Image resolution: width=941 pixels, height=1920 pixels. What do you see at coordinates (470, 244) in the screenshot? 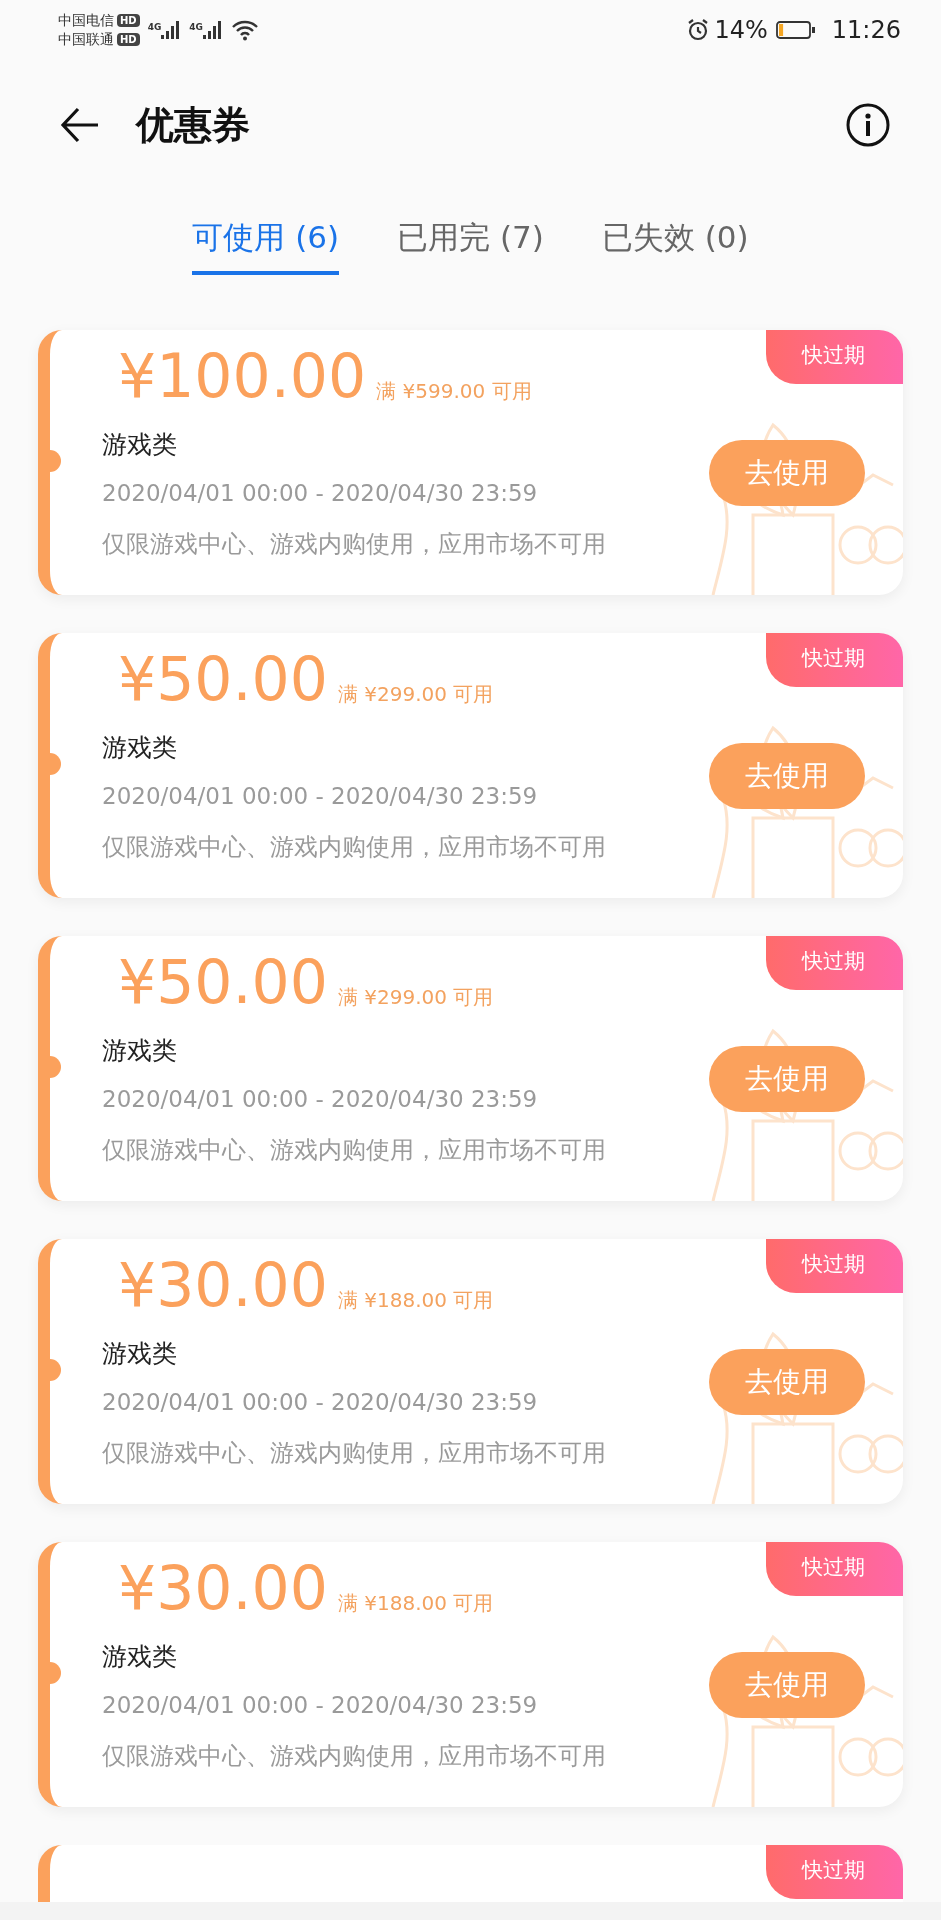
I see `tab: 已用完 (7)` at bounding box center [470, 244].